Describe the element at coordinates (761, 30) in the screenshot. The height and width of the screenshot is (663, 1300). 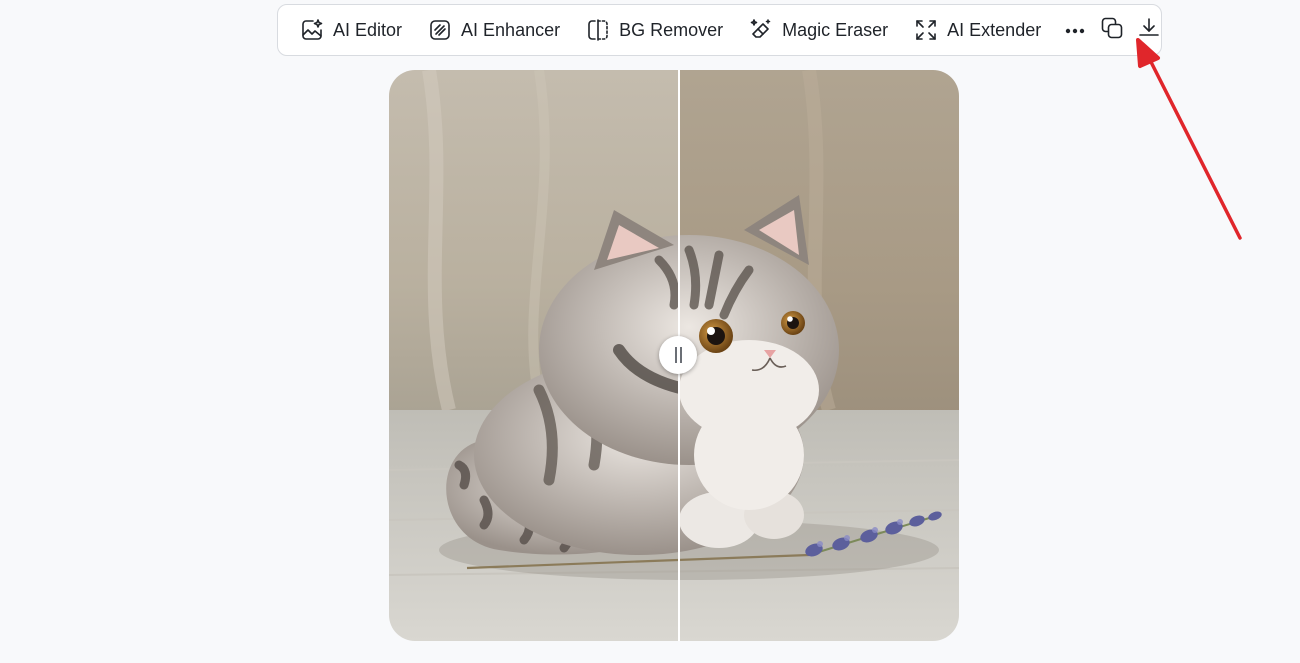
I see `magic-eraser-icon` at that location.